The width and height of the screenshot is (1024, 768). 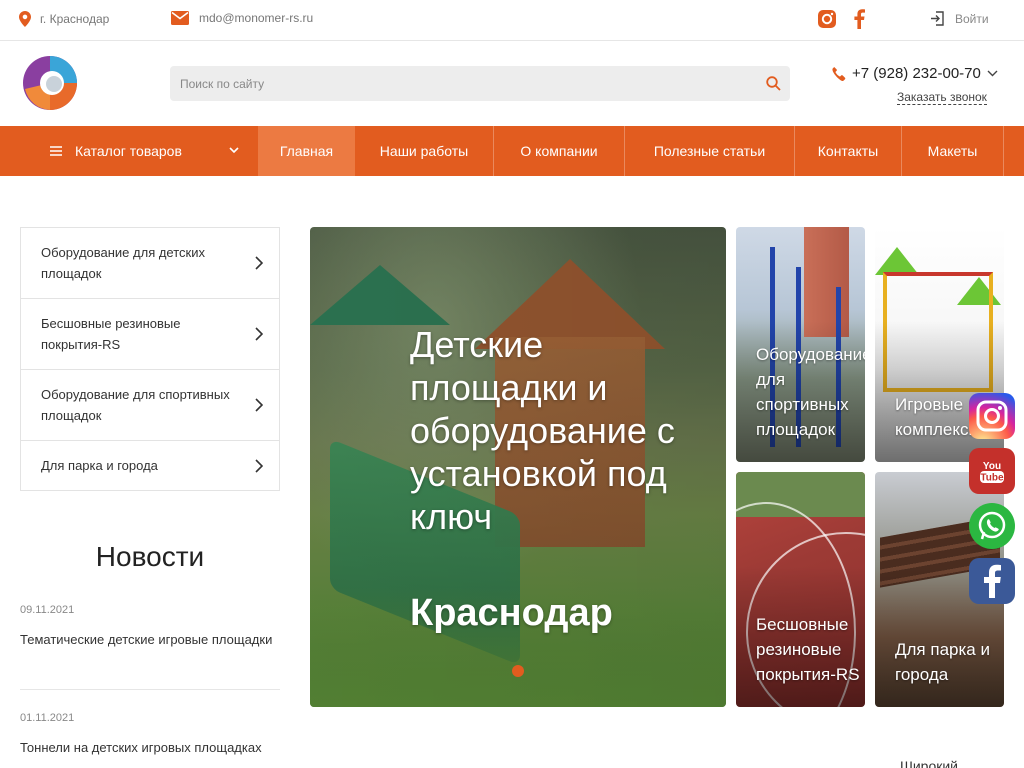 I want to click on top-bar: г. Краснодар mdo@monomer-rs.ru Войти, so click(x=512, y=20).